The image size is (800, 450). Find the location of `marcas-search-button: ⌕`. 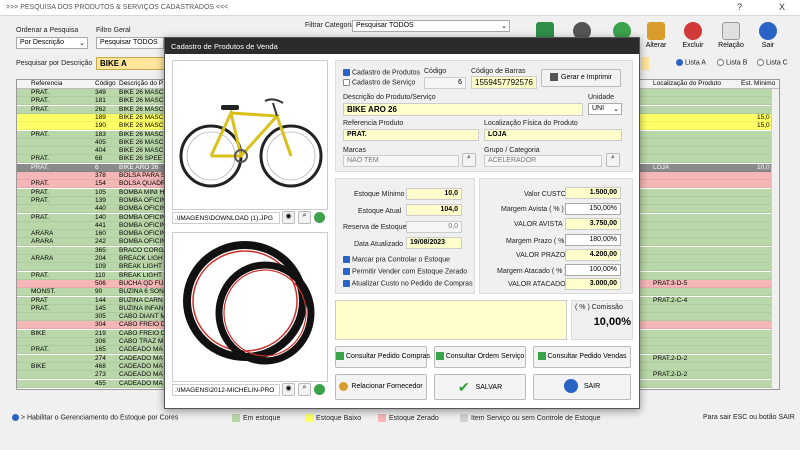

marcas-search-button: ⌕ is located at coordinates (469, 160).